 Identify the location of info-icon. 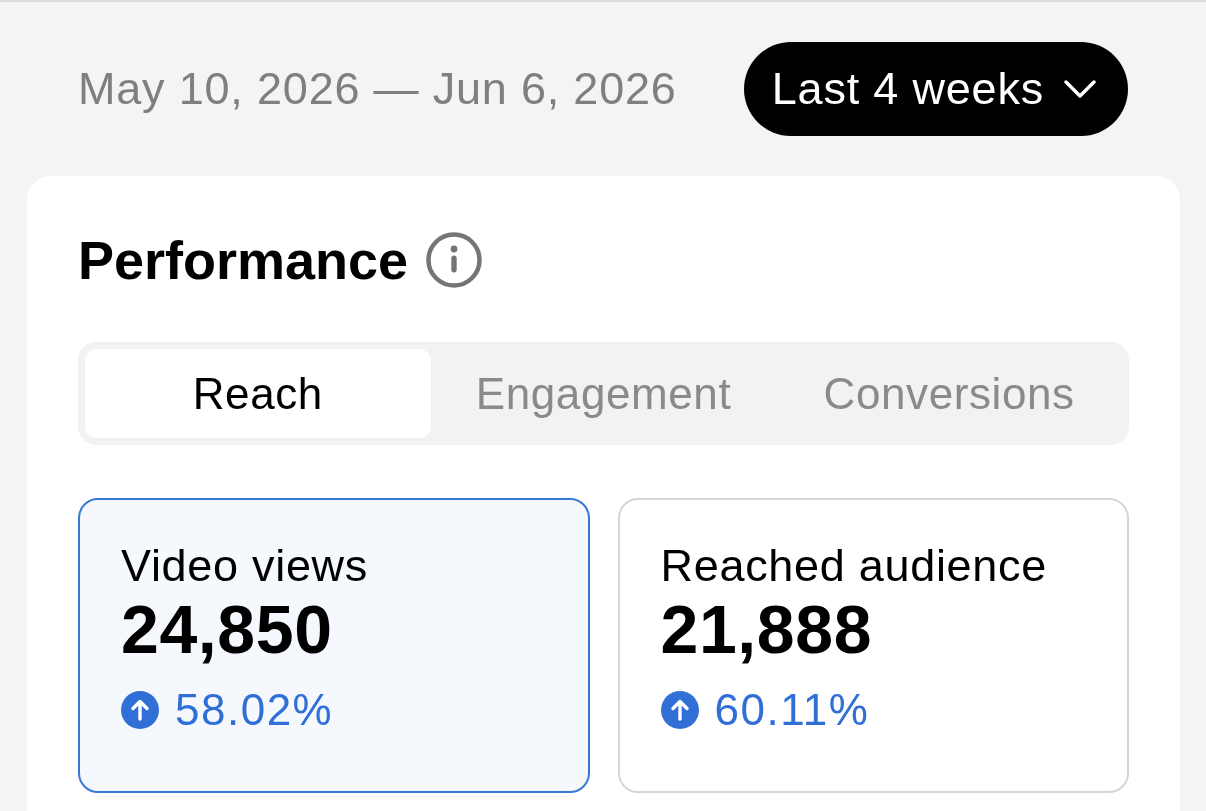
(454, 260).